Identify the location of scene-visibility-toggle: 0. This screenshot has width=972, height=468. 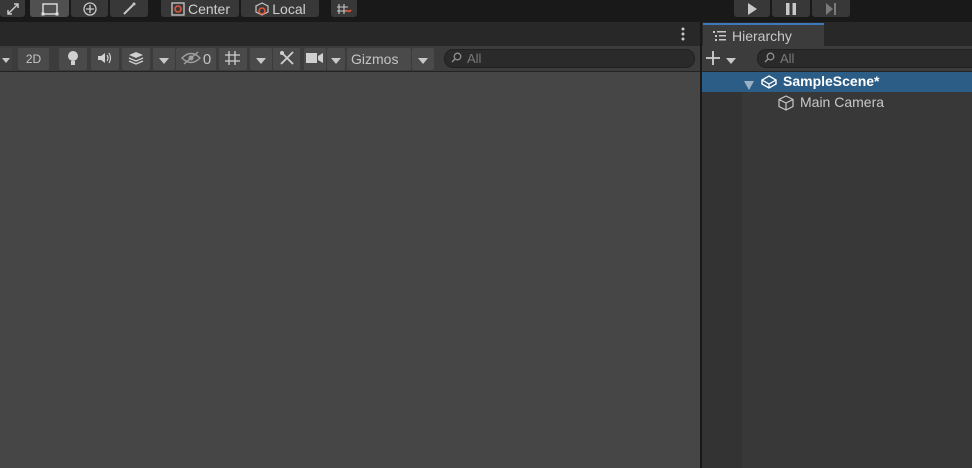
(196, 59).